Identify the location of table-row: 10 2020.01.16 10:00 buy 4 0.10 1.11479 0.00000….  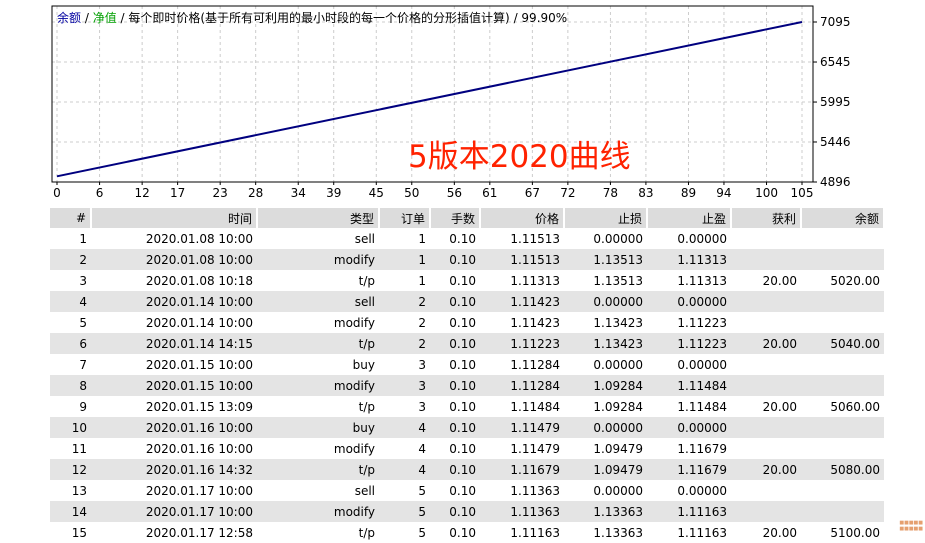
(467, 427).